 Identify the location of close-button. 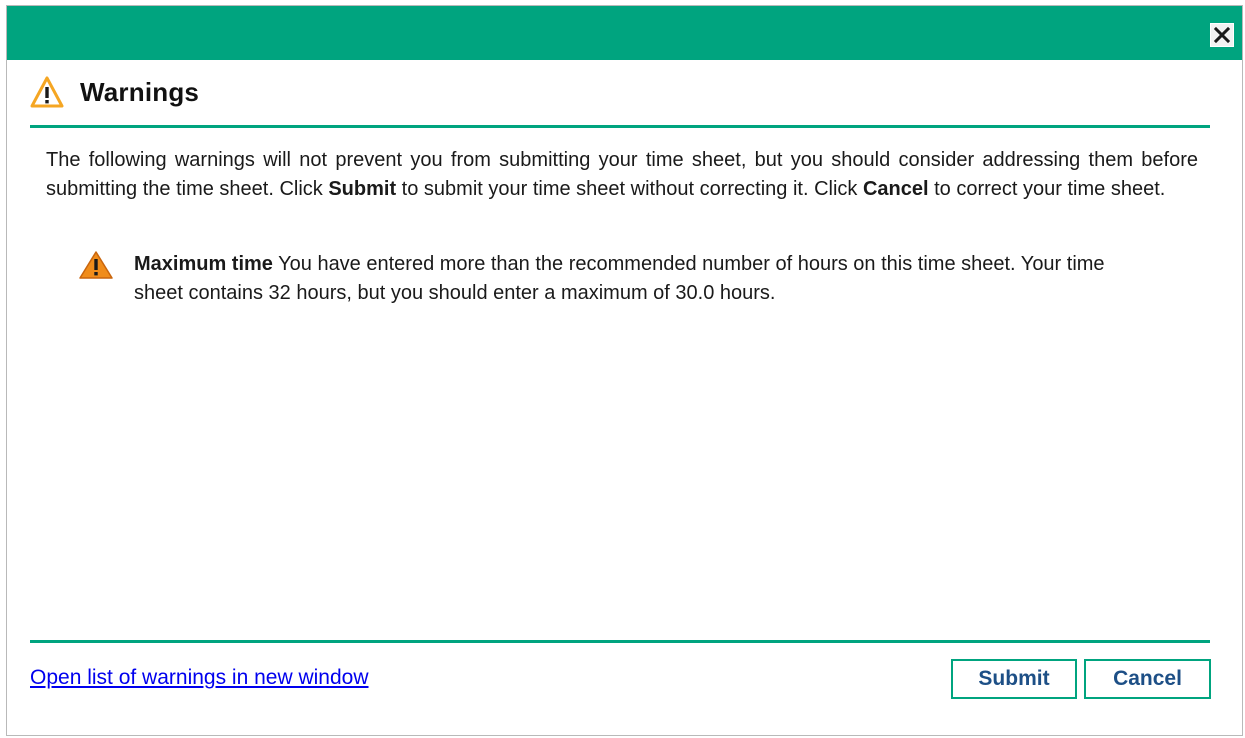
(1222, 35).